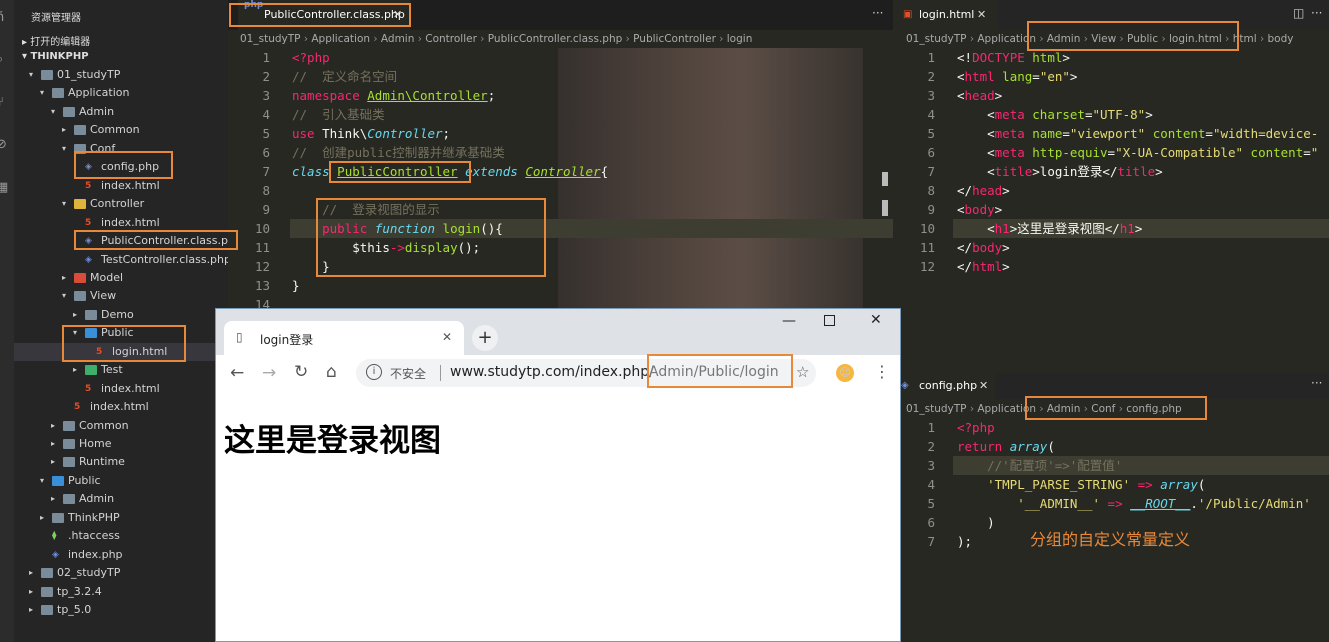 This screenshot has width=1329, height=642. I want to click on tree-item: ▾ View, so click(121, 296).